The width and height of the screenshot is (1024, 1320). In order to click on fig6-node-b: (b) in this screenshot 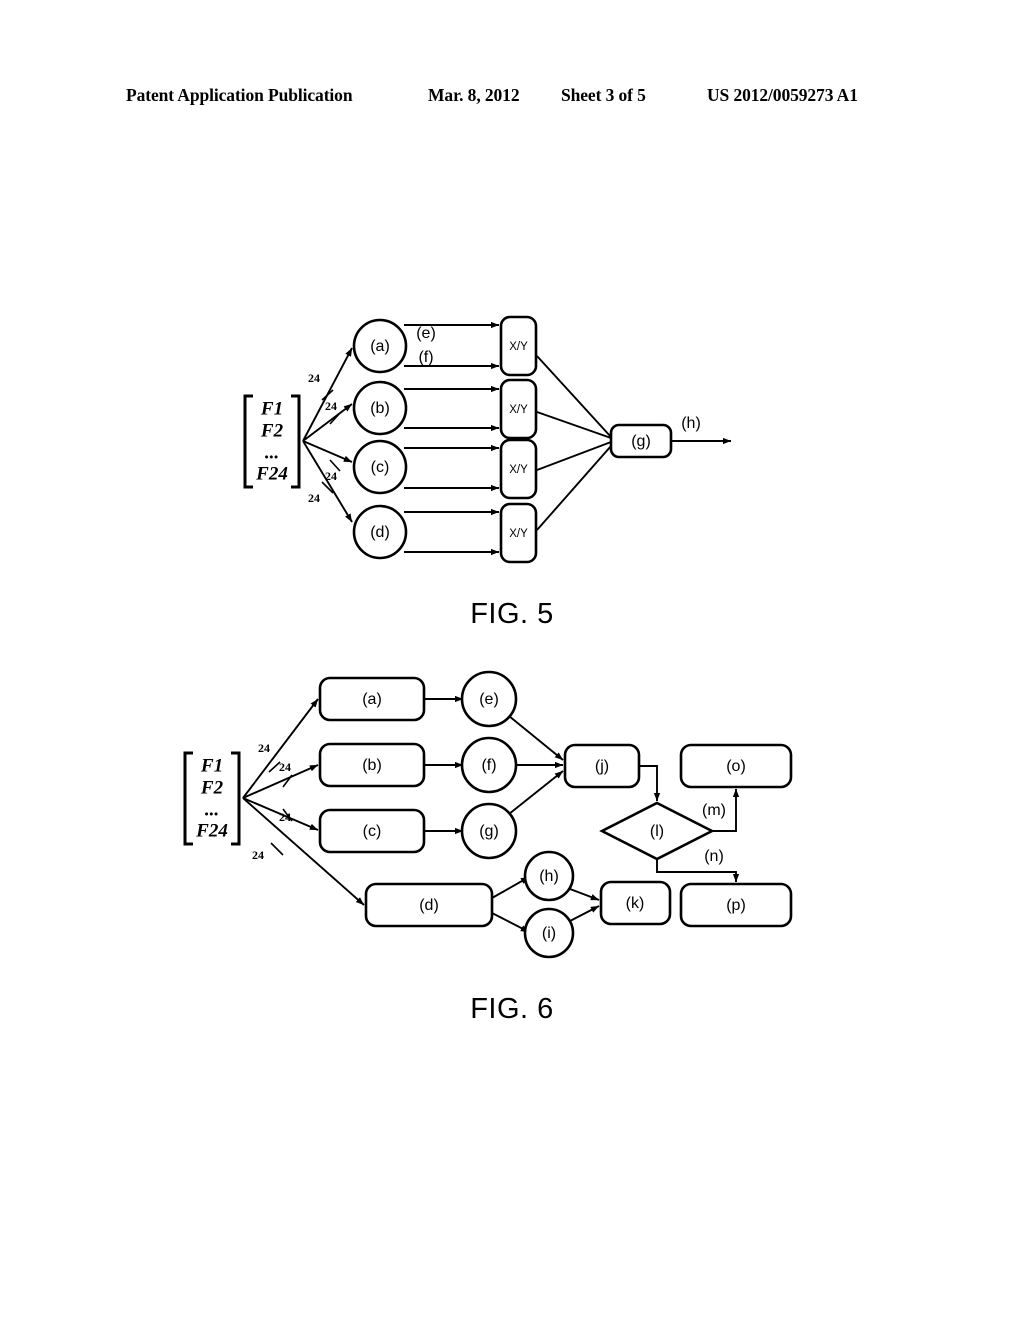, I will do `click(372, 765)`.